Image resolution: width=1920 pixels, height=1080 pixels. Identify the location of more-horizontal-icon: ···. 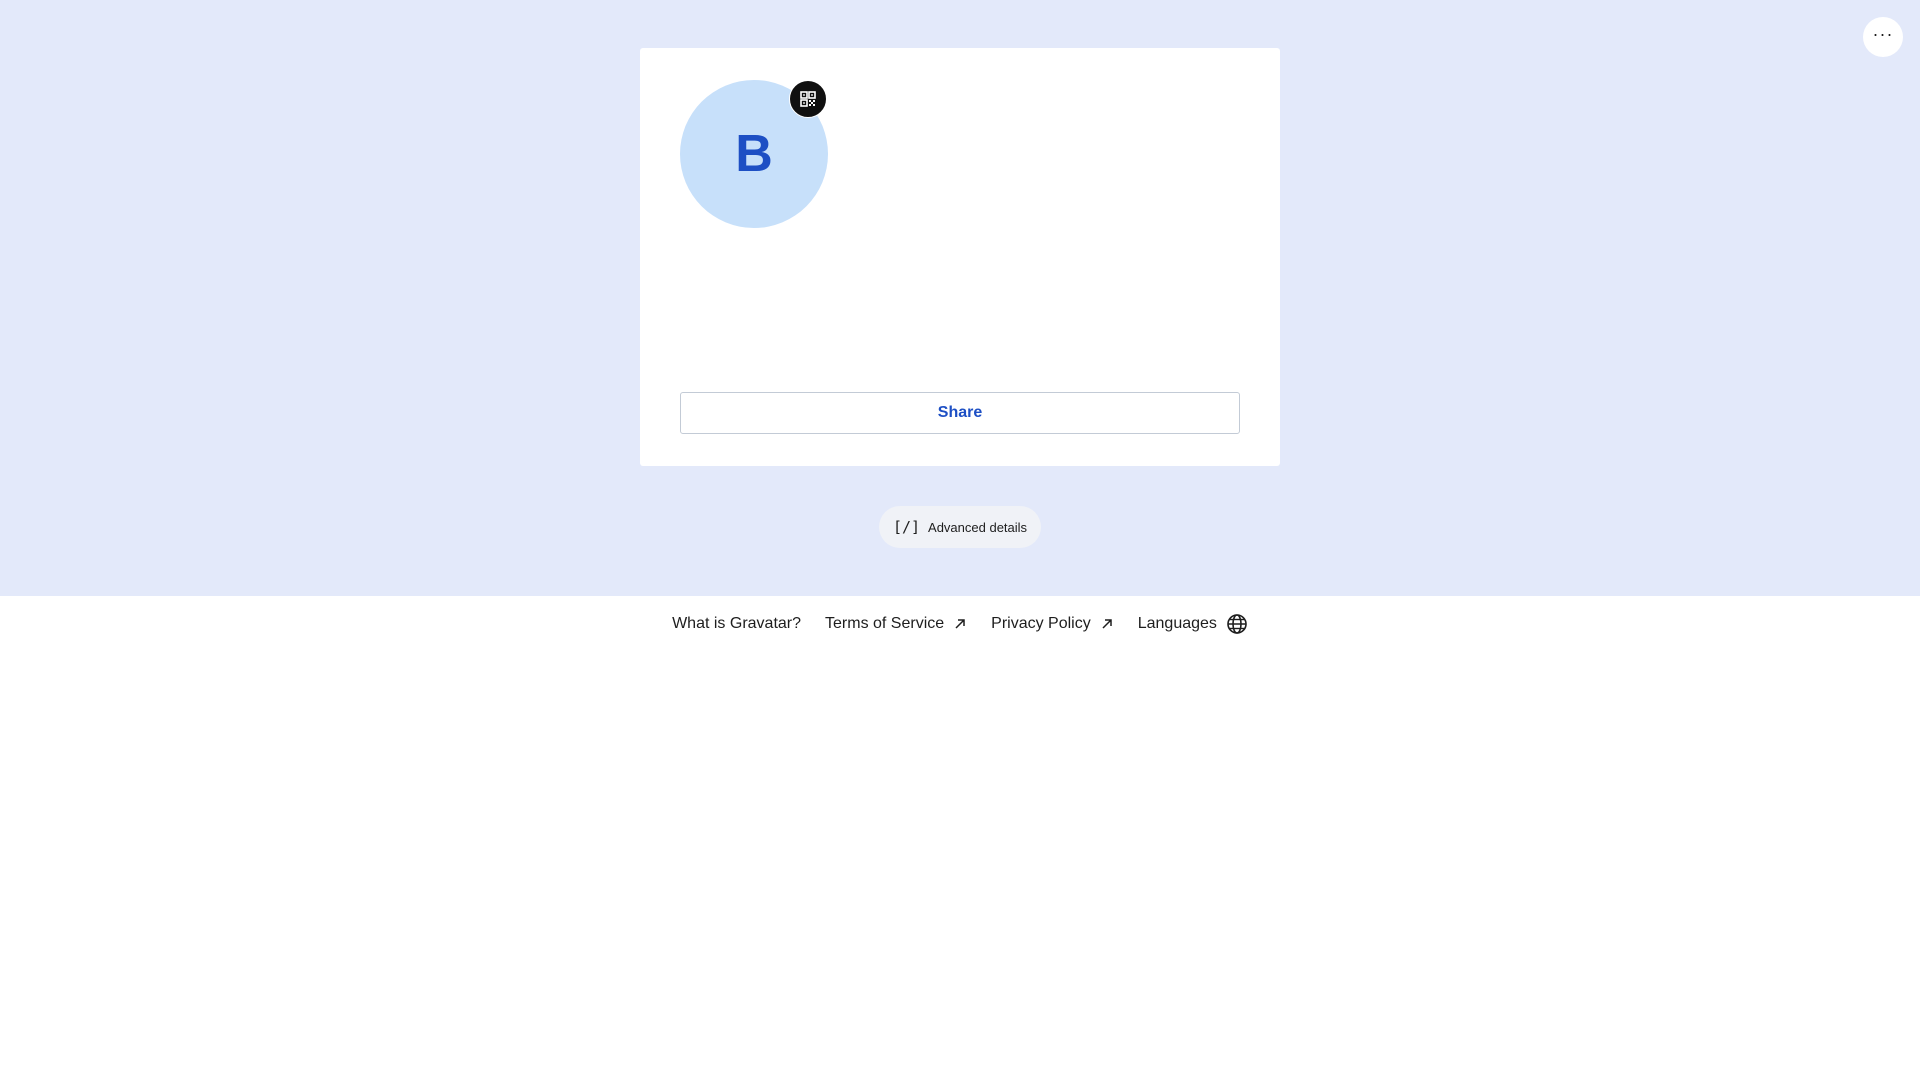
(1883, 34).